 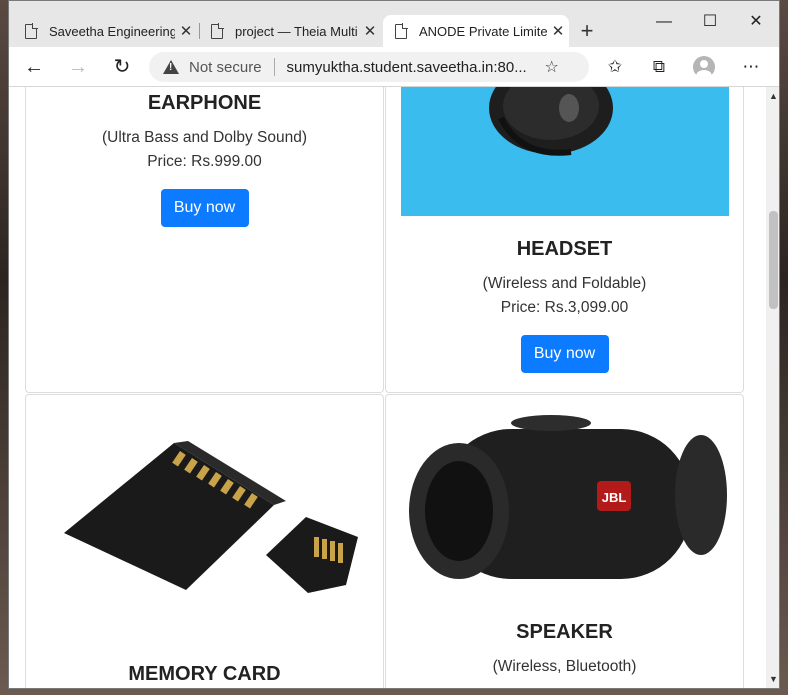 I want to click on more-menu-icon: ⋯, so click(x=751, y=67).